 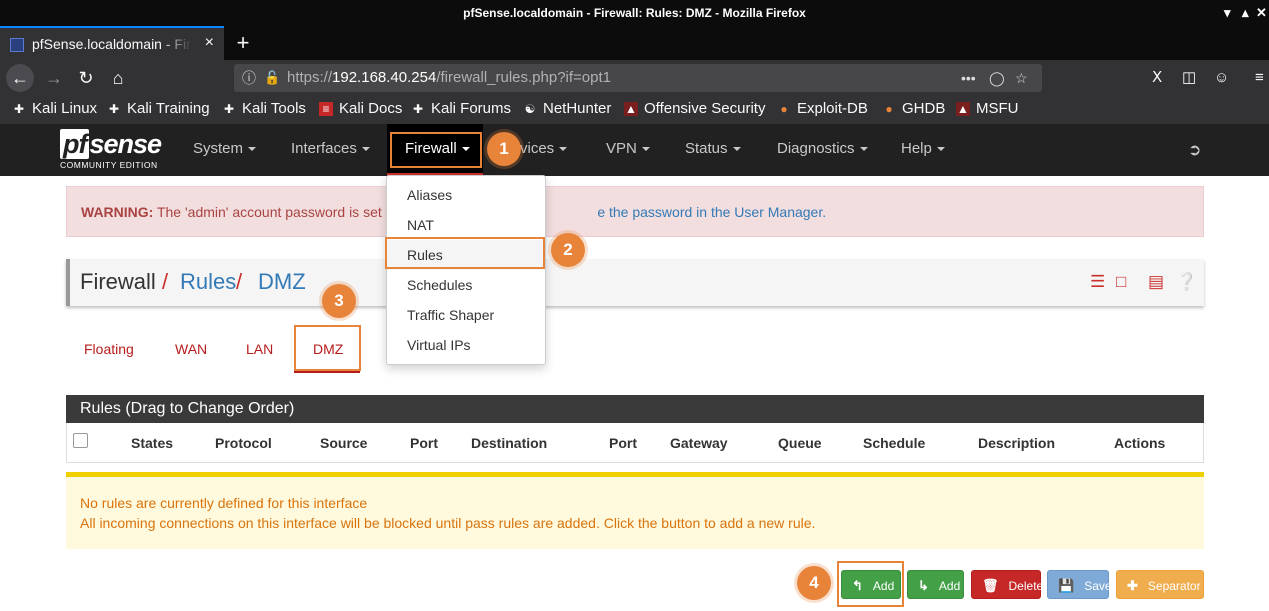 I want to click on reload-icon: ↻, so click(x=86, y=78).